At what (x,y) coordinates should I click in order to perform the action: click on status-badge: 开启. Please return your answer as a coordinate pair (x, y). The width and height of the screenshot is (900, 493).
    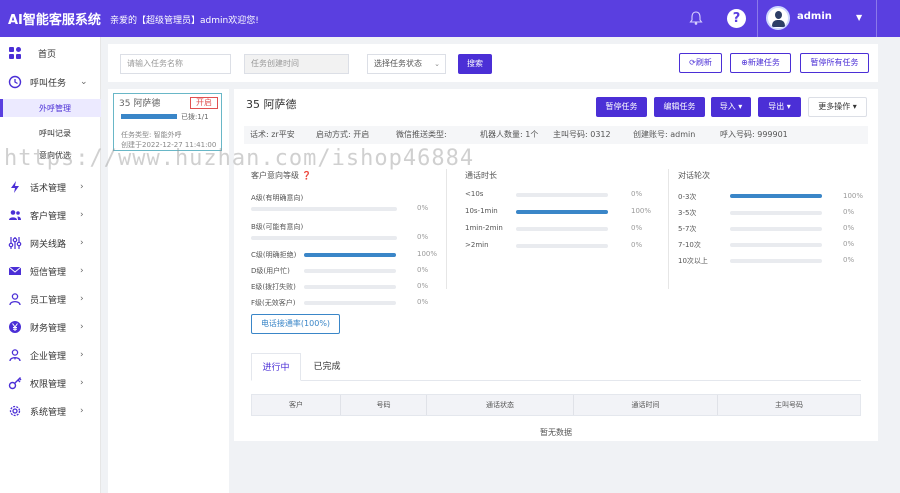
    Looking at the image, I should click on (204, 103).